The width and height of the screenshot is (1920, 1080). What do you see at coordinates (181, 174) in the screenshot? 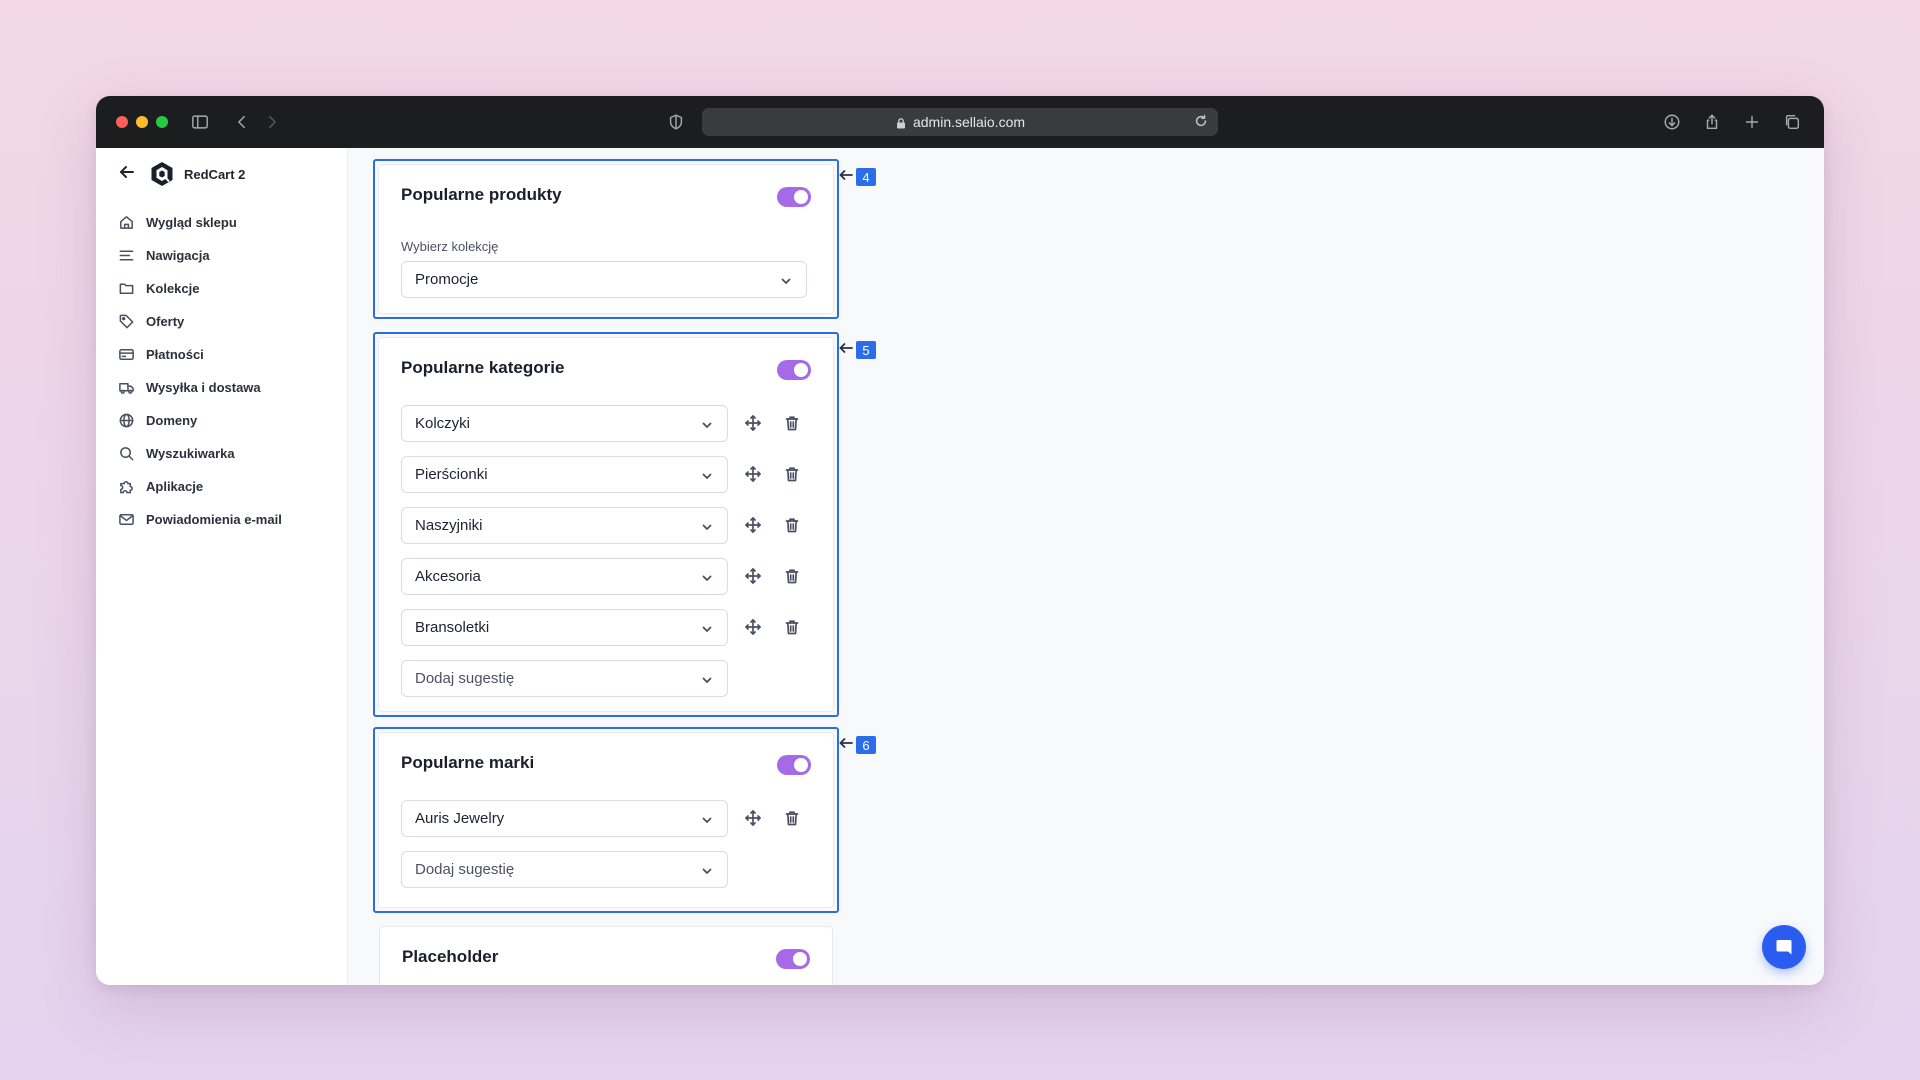
I see `sidebar-header: RedCart 2` at bounding box center [181, 174].